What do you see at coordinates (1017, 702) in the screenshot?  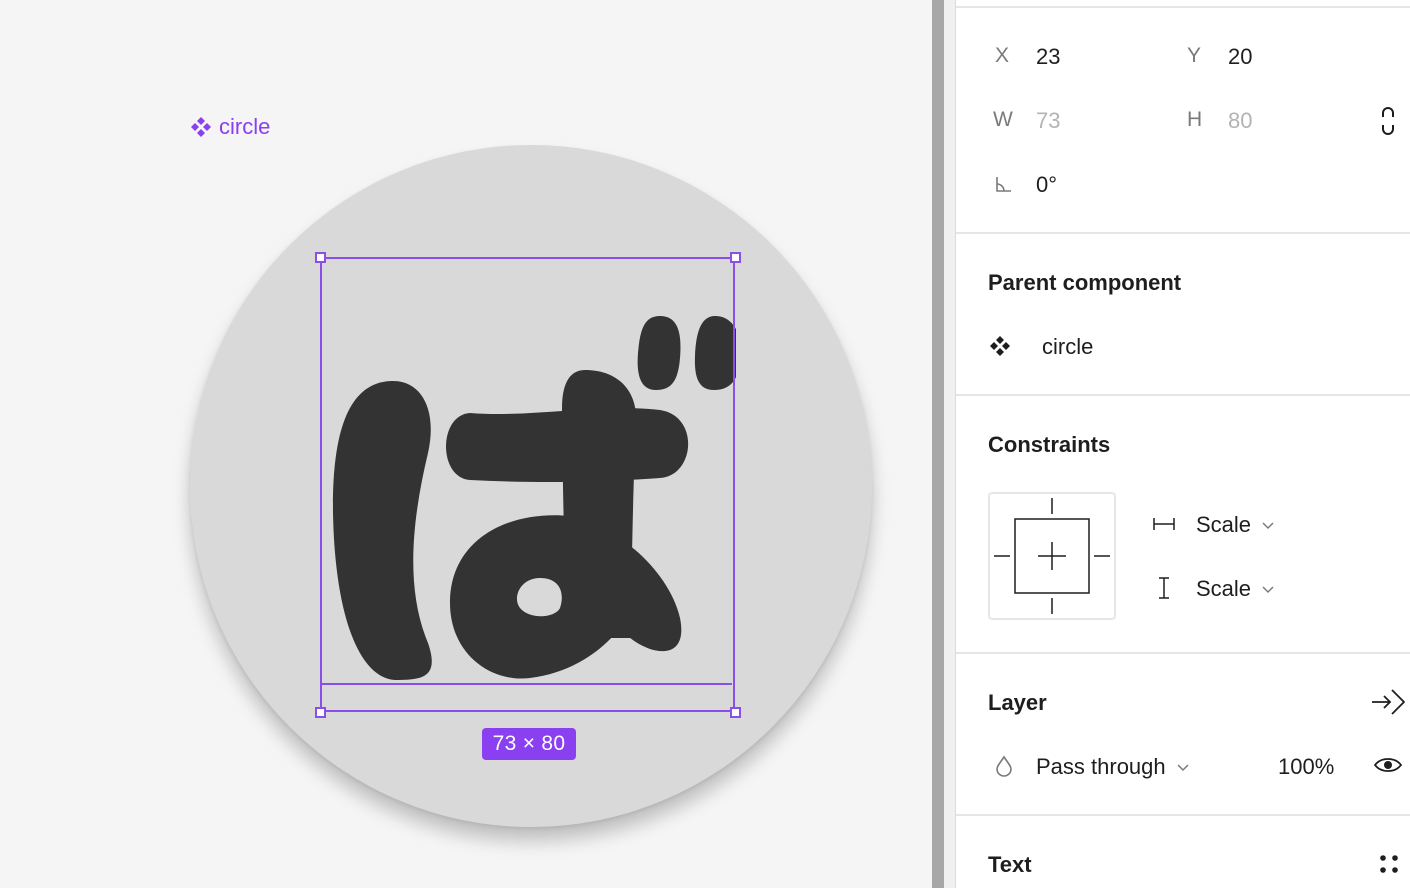 I see `layer-title: Layer` at bounding box center [1017, 702].